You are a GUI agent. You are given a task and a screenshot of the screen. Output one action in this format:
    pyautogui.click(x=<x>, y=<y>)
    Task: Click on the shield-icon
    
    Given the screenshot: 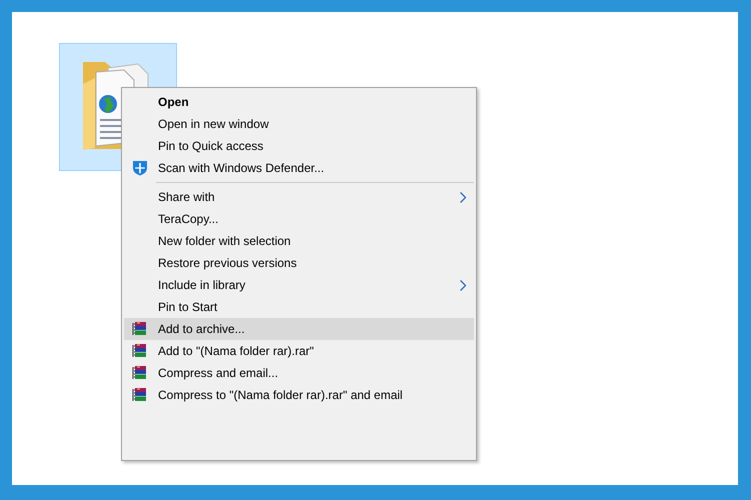 What is the action you would take?
    pyautogui.click(x=140, y=168)
    